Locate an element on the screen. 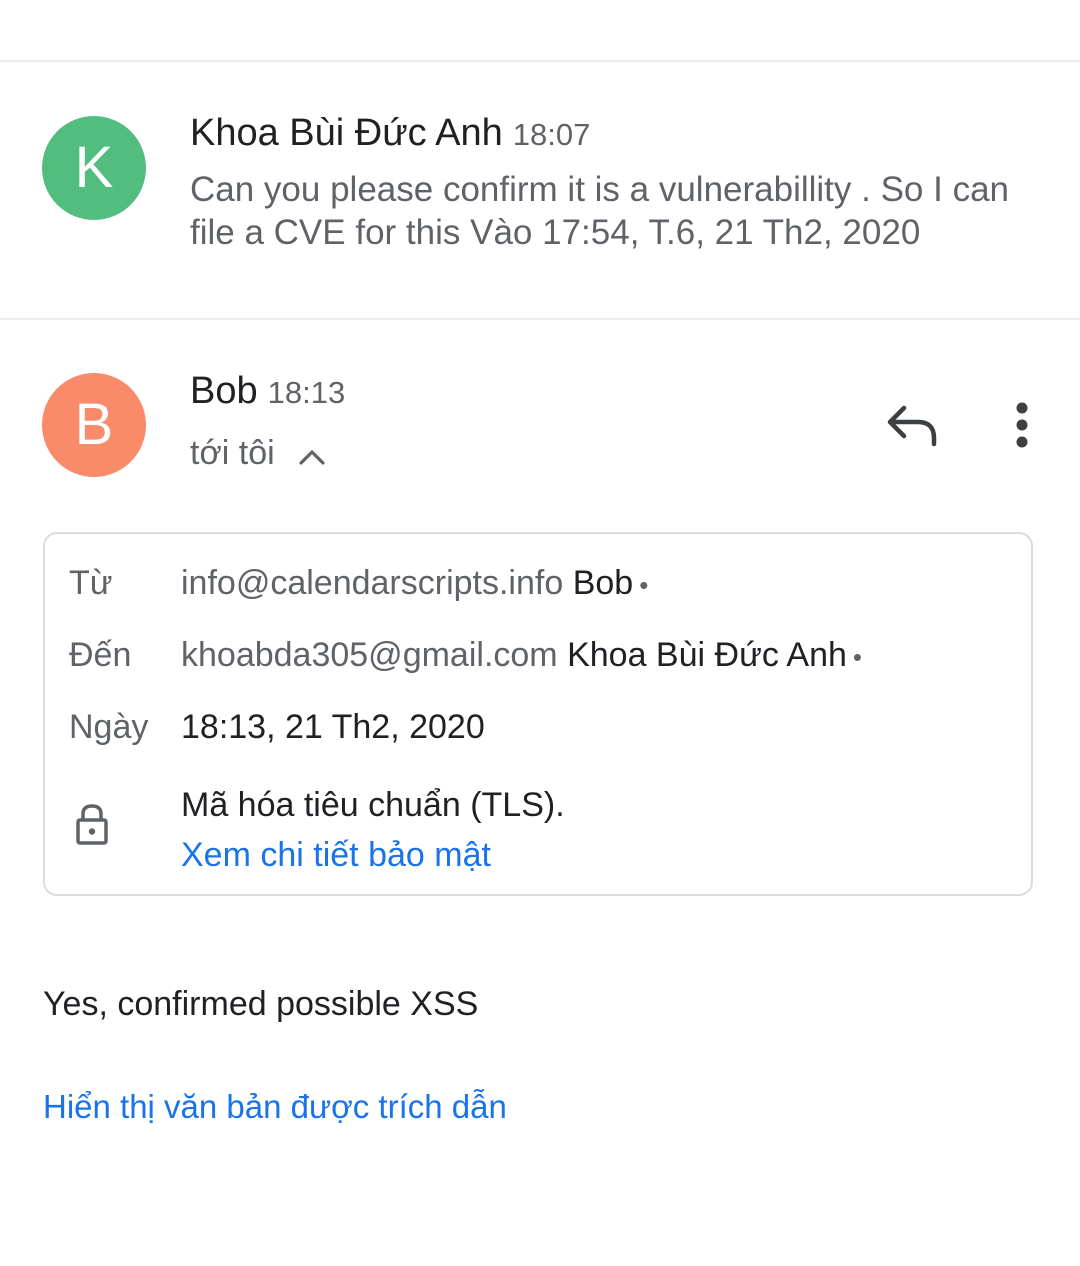 This screenshot has width=1080, height=1266. sender-name: Khoa Bùi Đức Anh is located at coordinates (346, 133).